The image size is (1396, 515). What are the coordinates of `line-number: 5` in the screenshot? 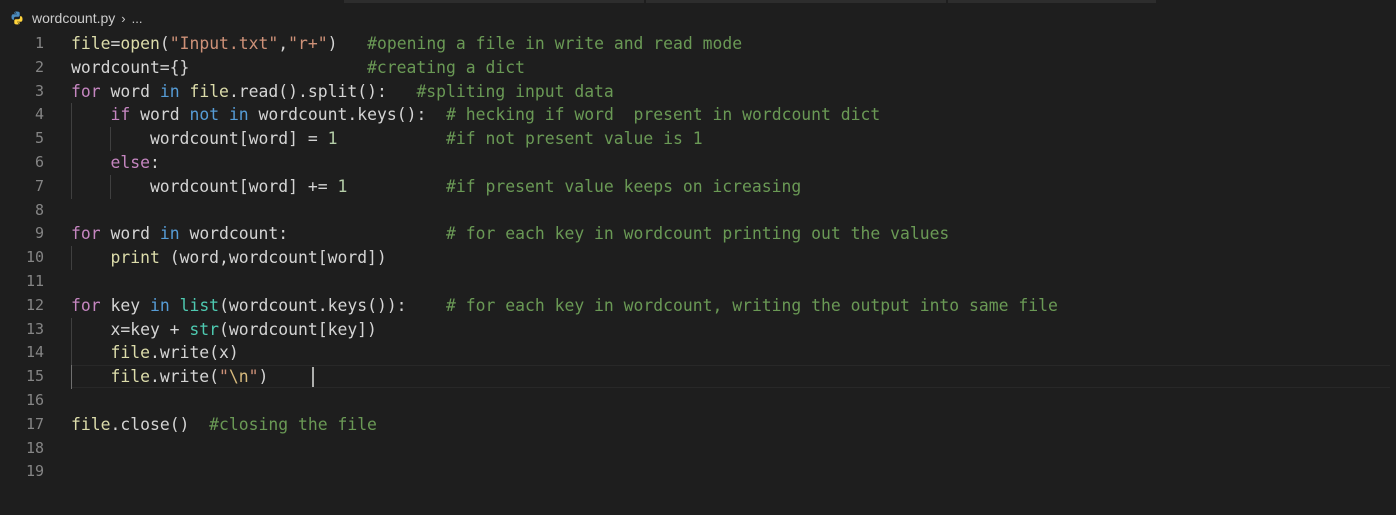 It's located at (39, 138).